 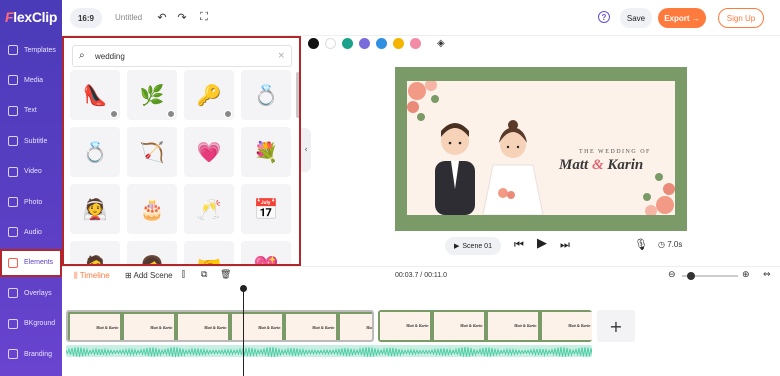 I want to click on elements-search: ⌕ wedding ×, so click(x=182, y=56).